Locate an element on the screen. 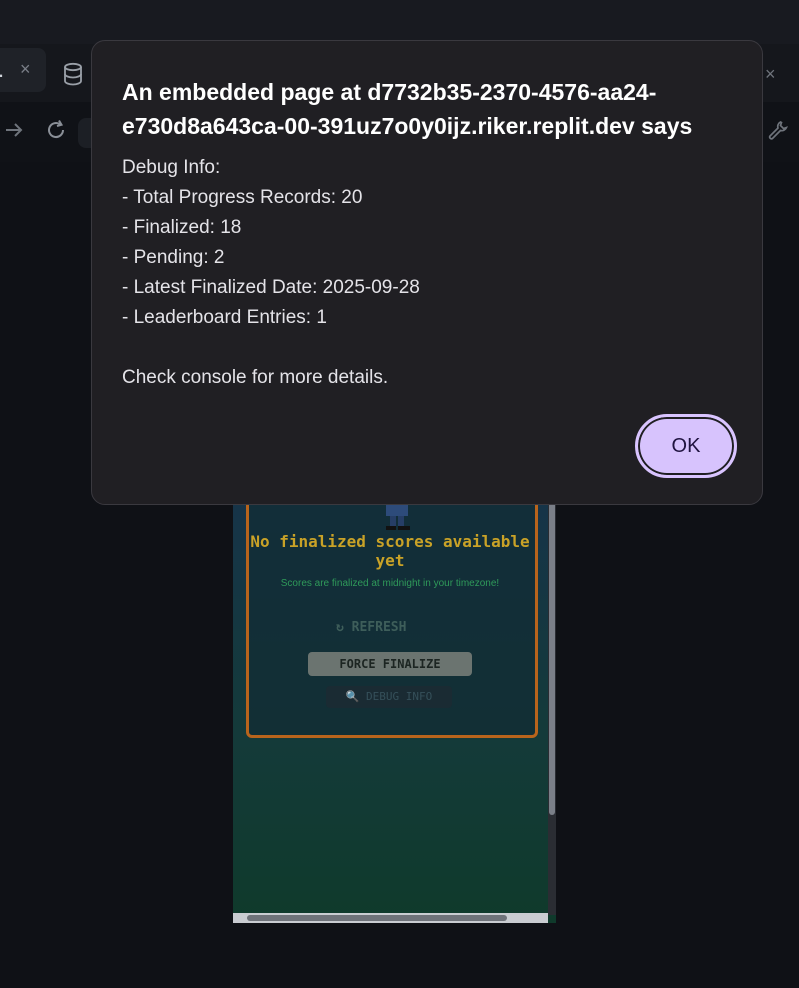 This screenshot has width=799, height=988. dialog-message-line: Check console for more details. is located at coordinates (255, 377).